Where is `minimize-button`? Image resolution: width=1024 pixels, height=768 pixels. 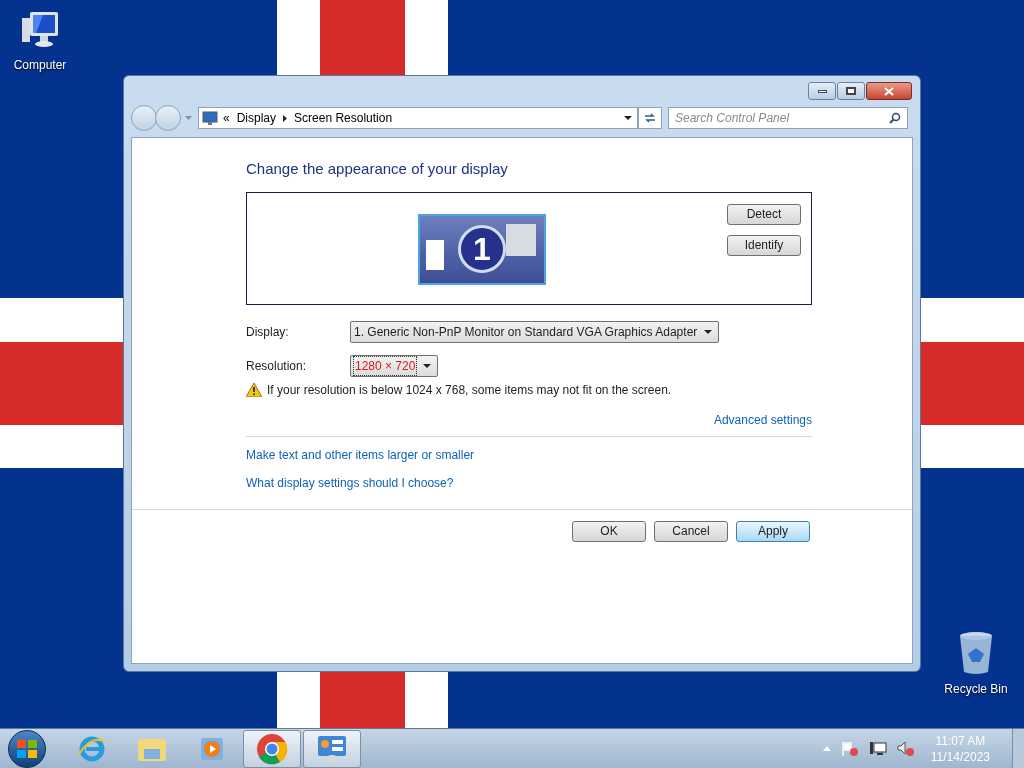
minimize-button is located at coordinates (822, 91).